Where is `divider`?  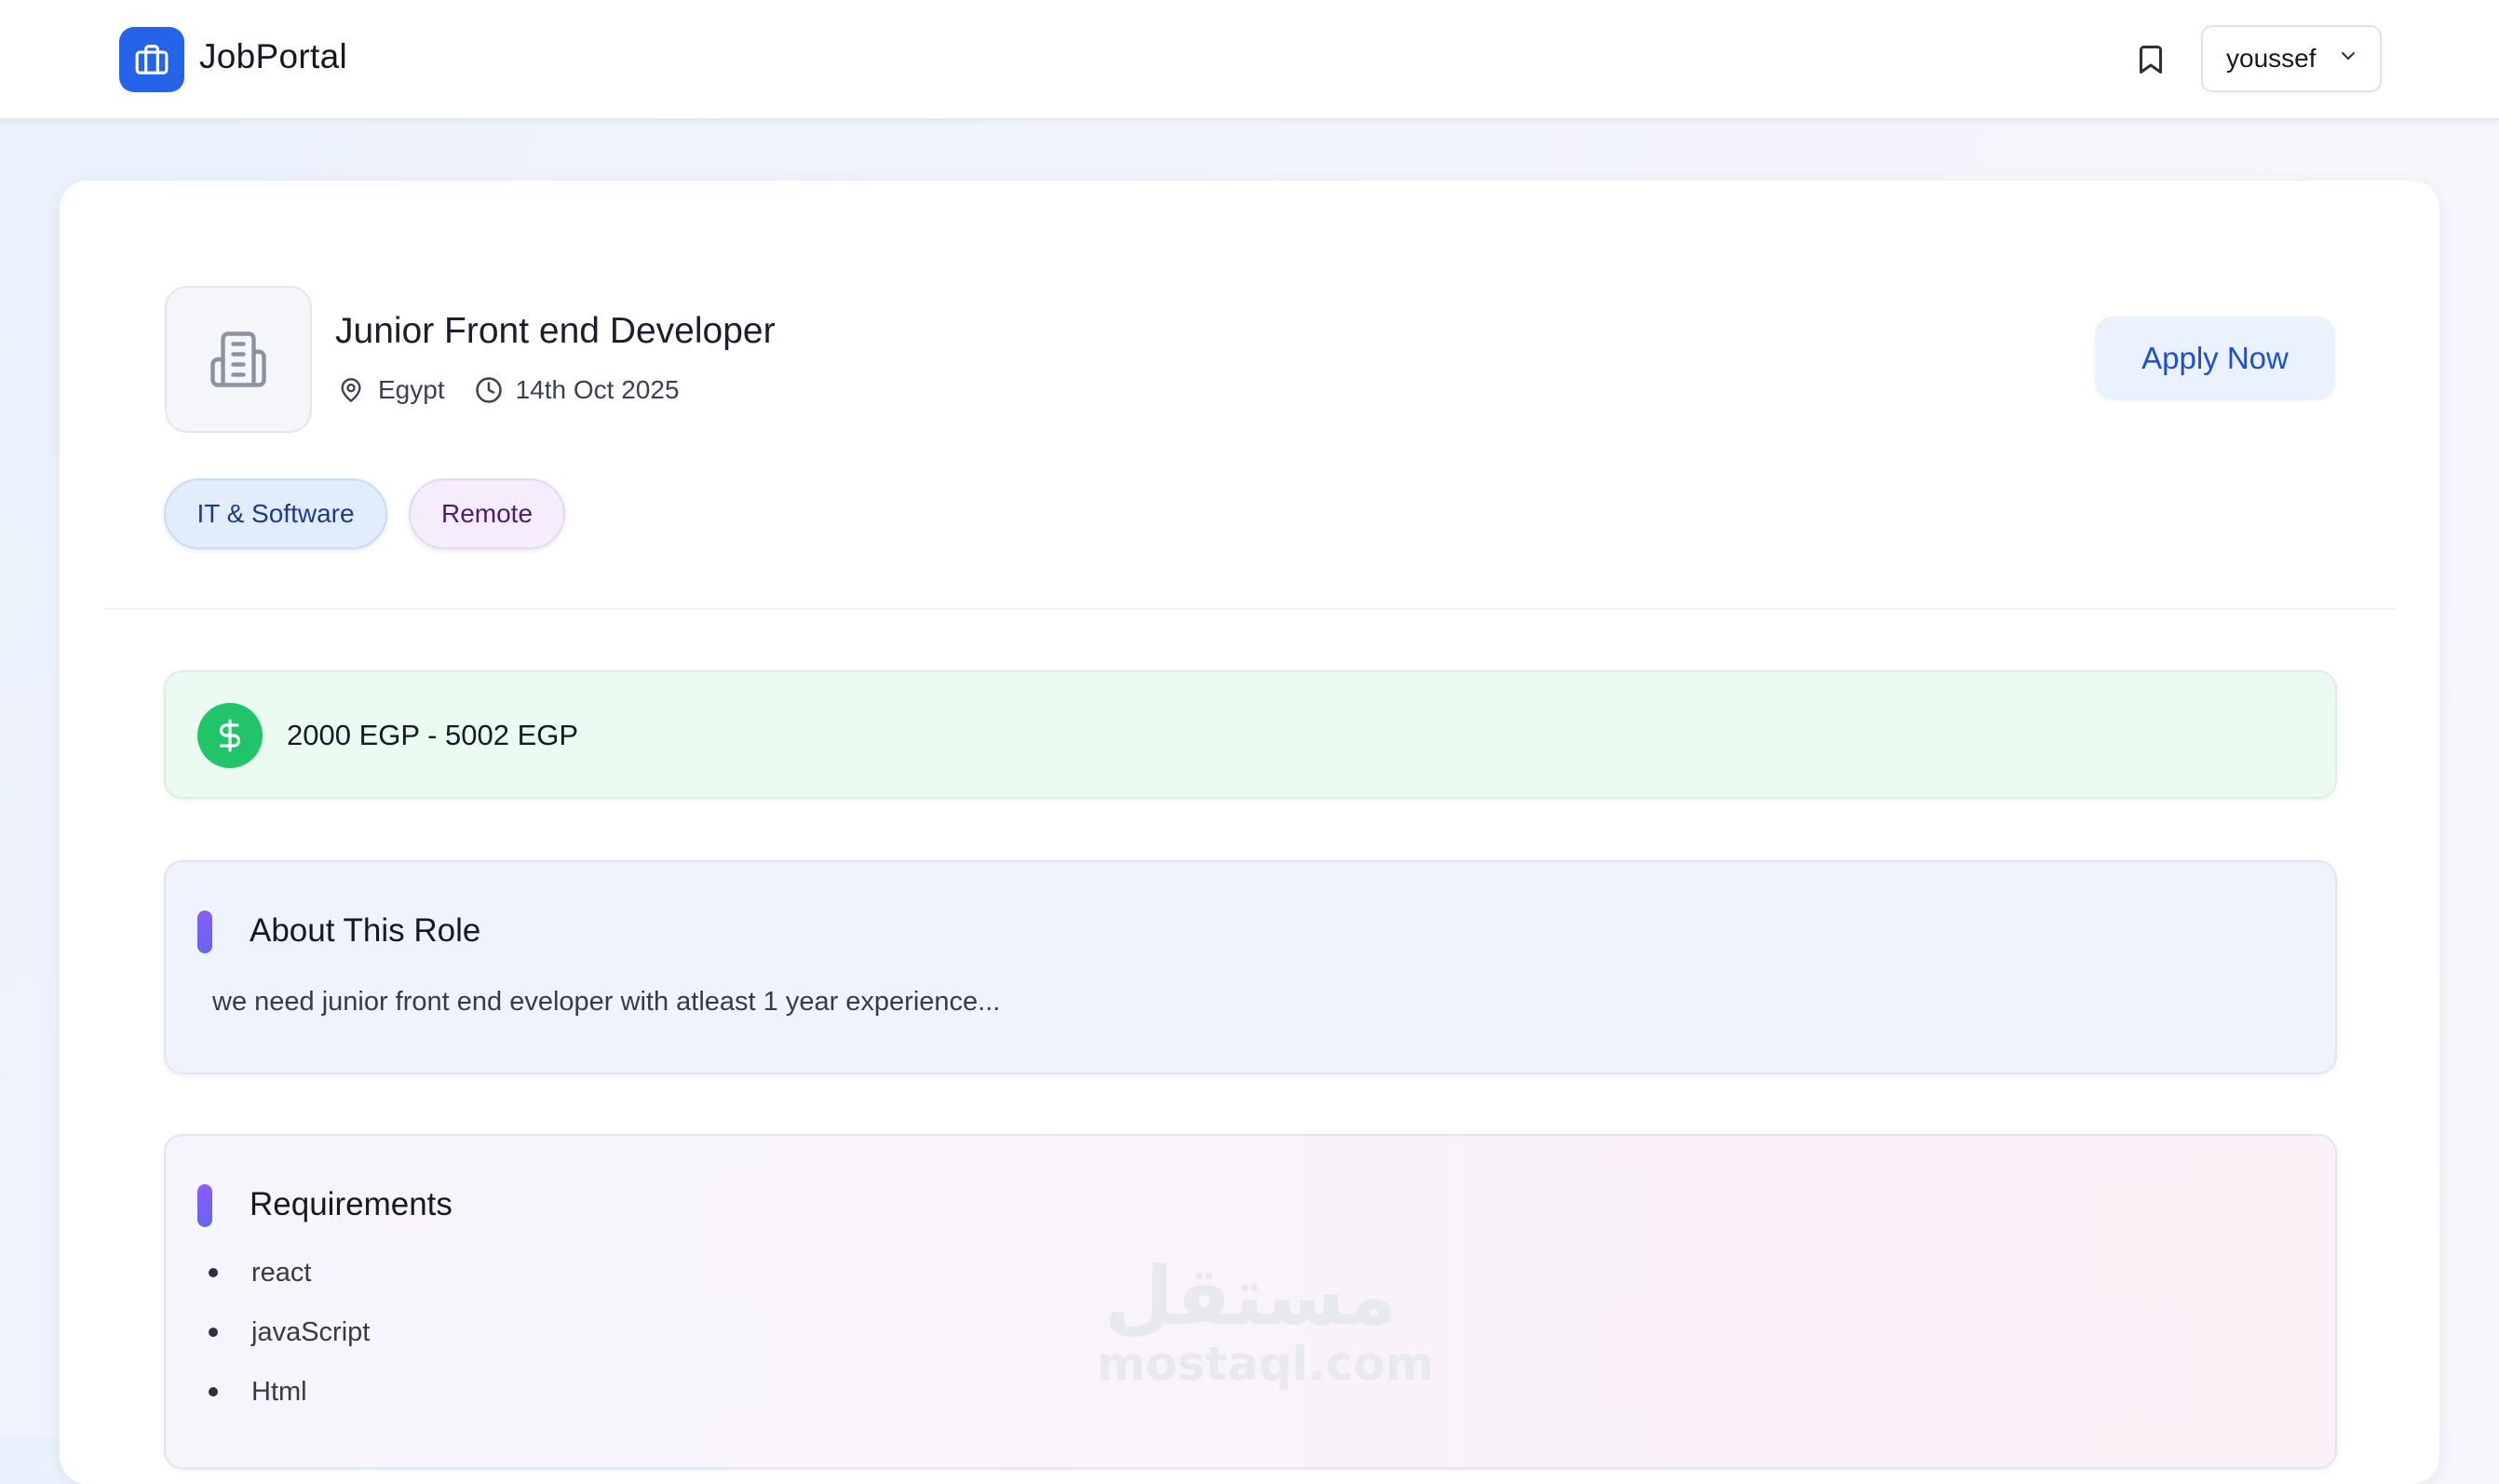
divider is located at coordinates (1249, 609).